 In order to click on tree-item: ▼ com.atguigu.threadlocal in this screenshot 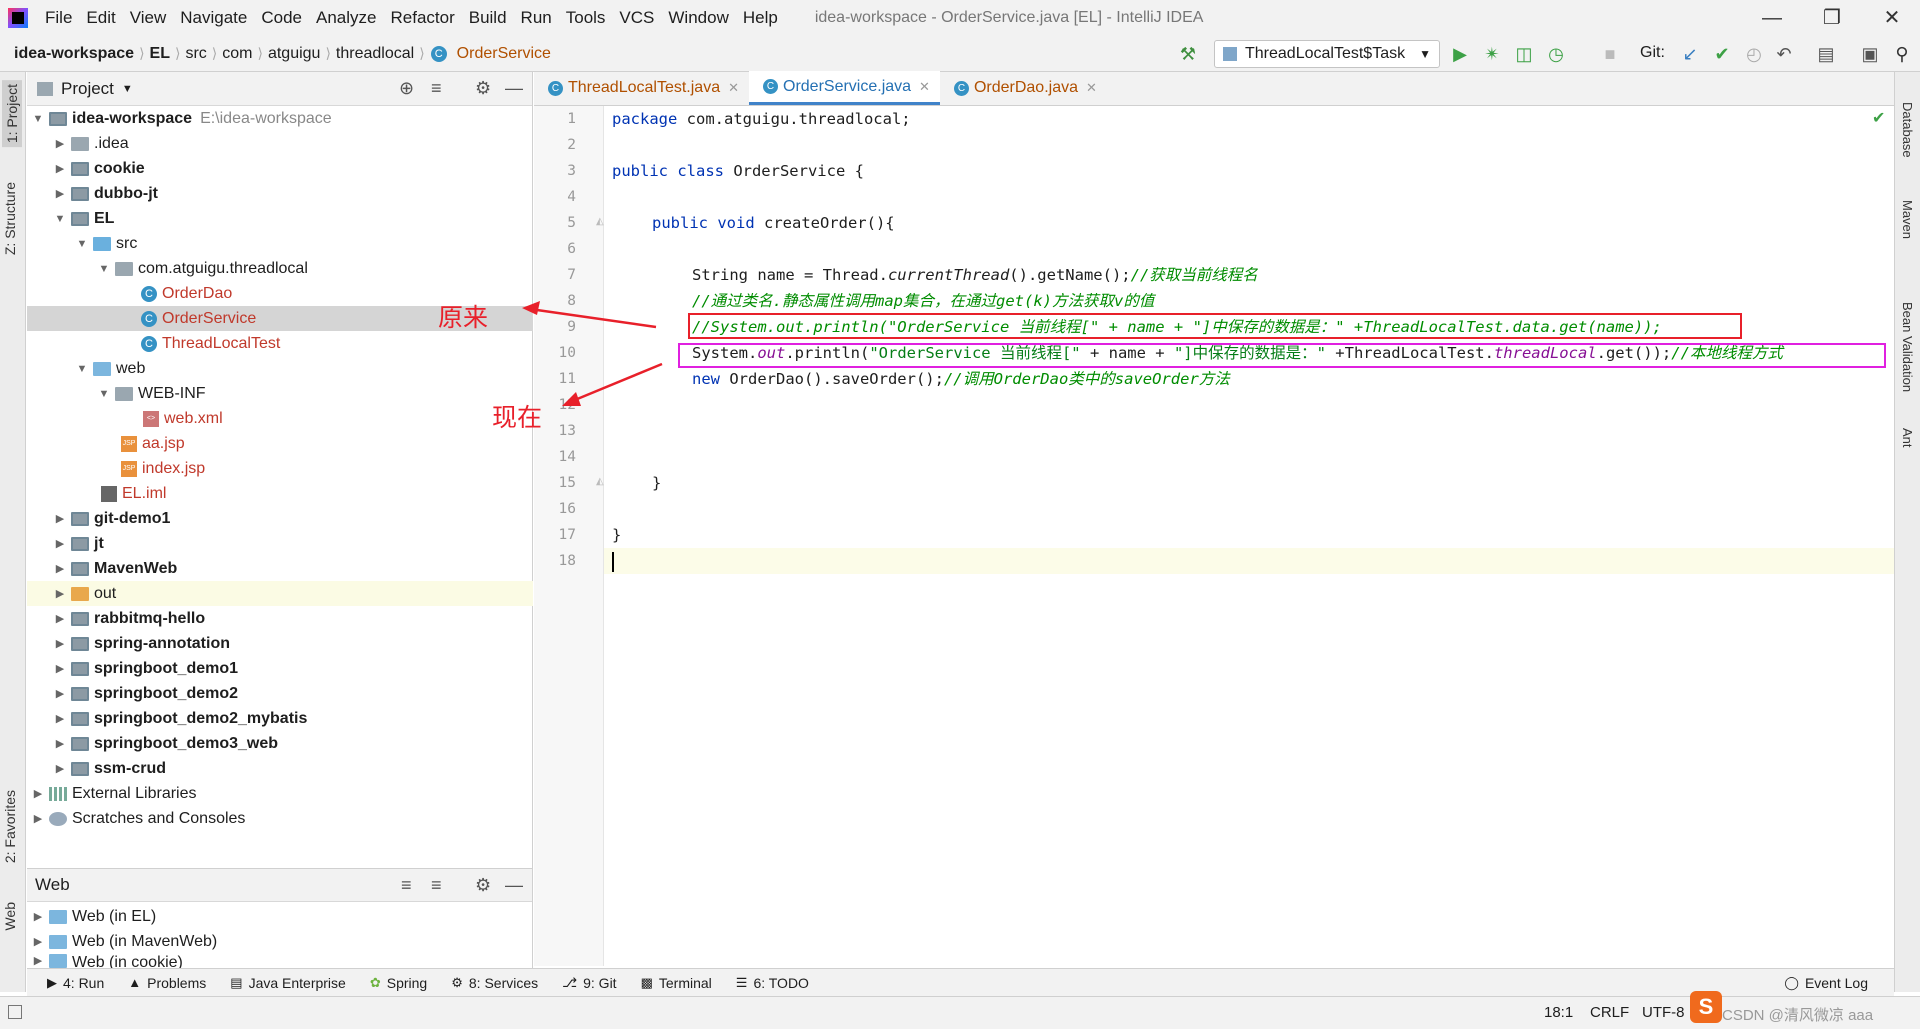, I will do `click(280, 268)`.